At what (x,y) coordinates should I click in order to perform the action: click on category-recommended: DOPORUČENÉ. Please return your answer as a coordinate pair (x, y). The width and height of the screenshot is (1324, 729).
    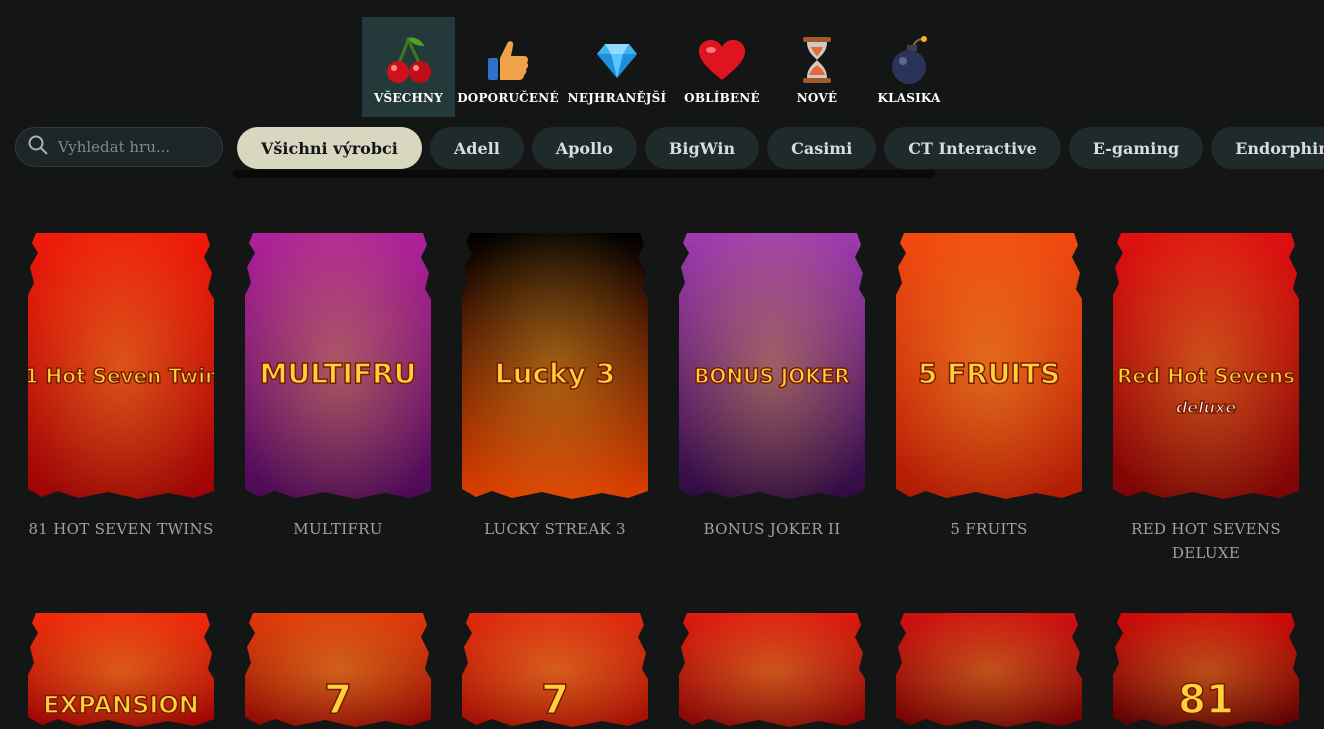
    Looking at the image, I should click on (508, 67).